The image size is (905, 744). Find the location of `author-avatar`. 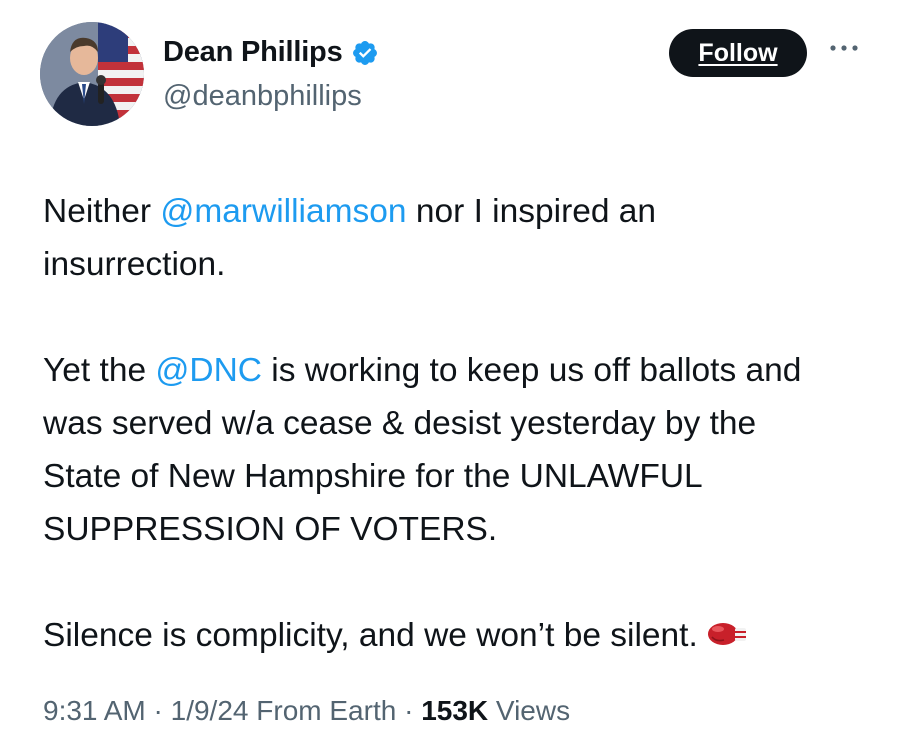

author-avatar is located at coordinates (92, 74).